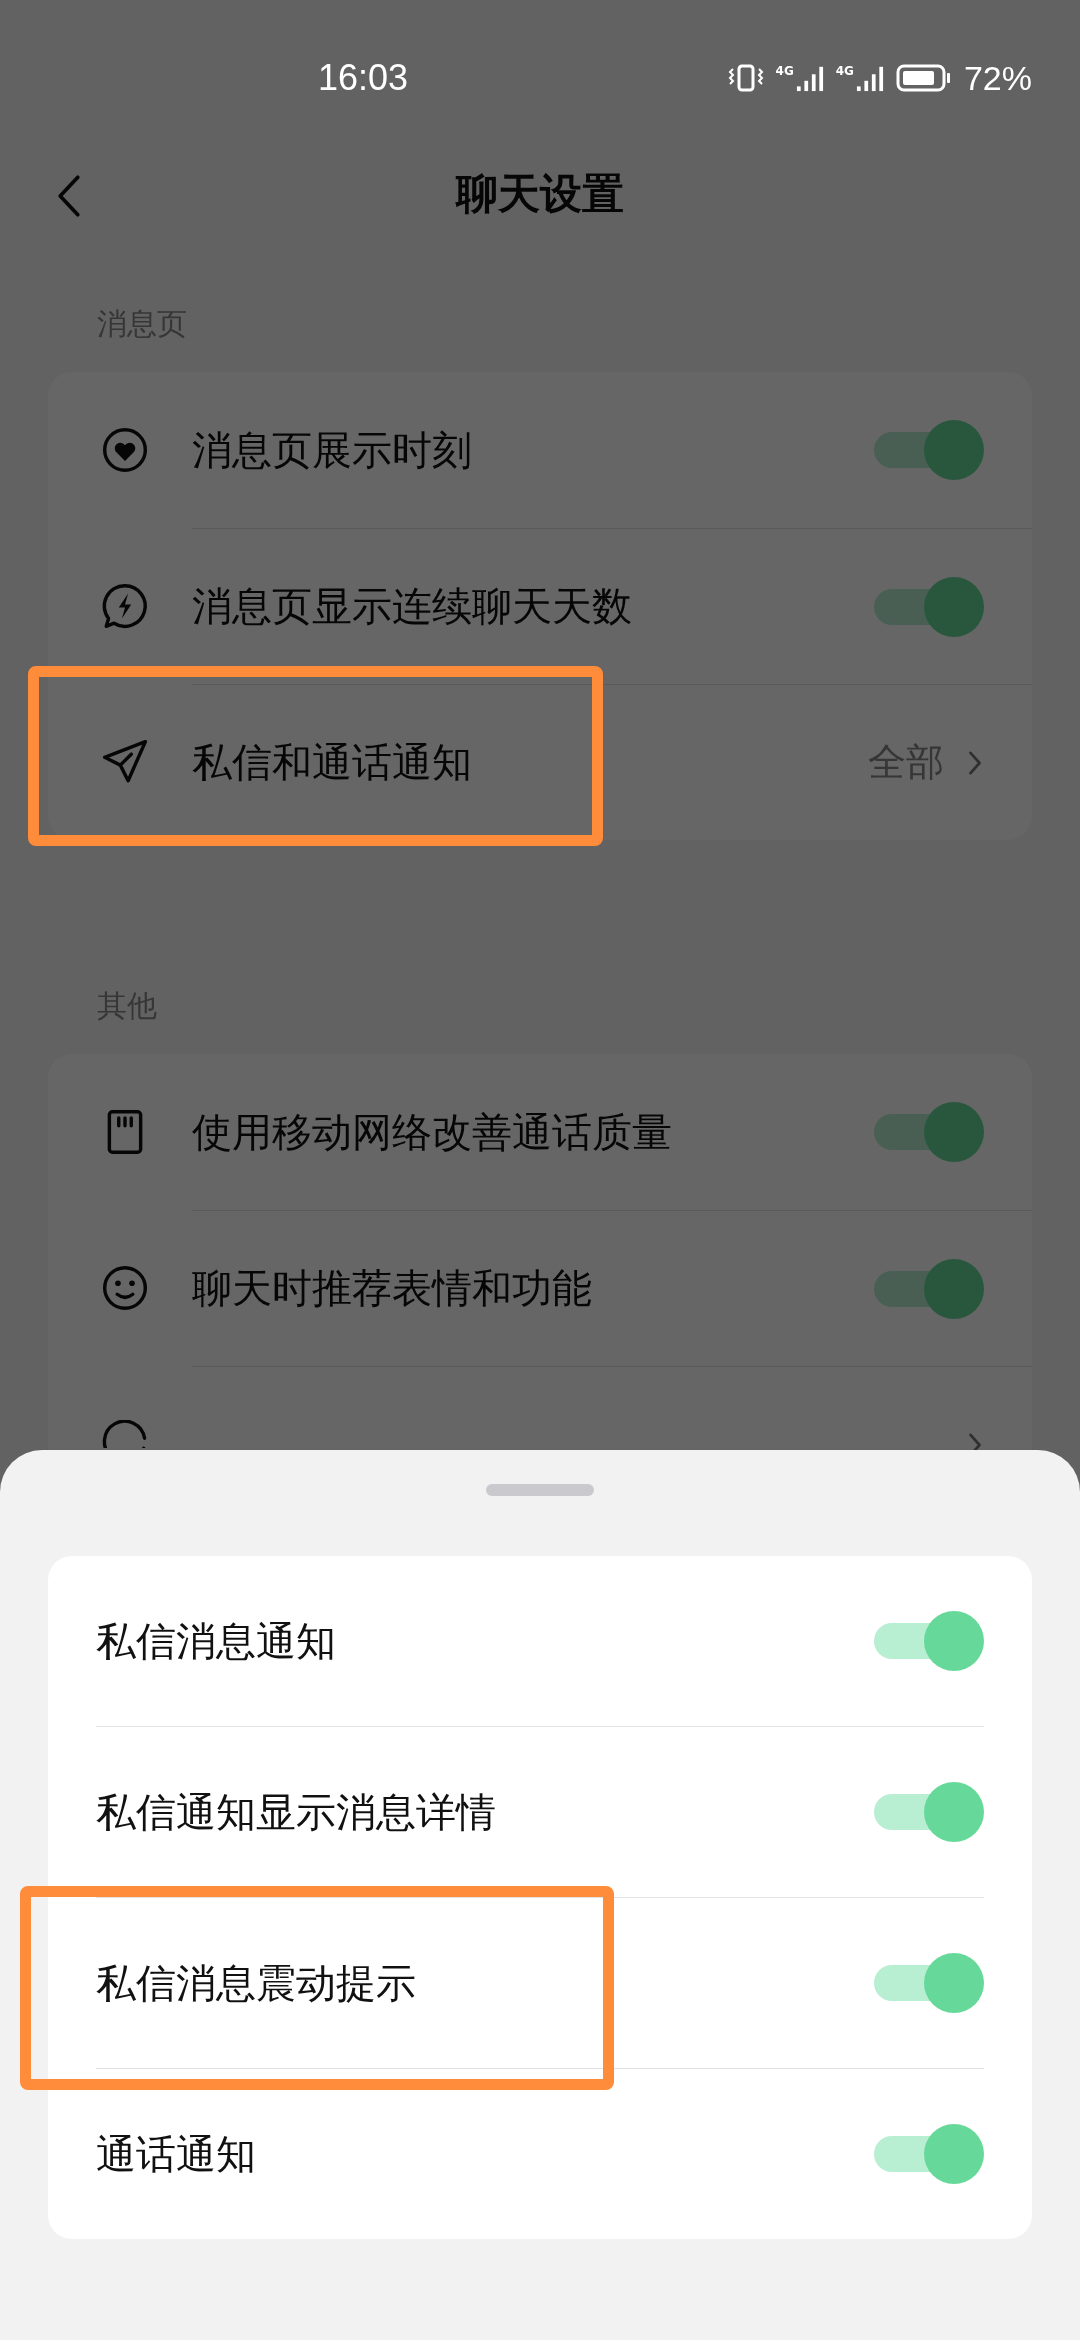 The width and height of the screenshot is (1080, 2340). I want to click on setting-label: 通话通知, so click(176, 2154).